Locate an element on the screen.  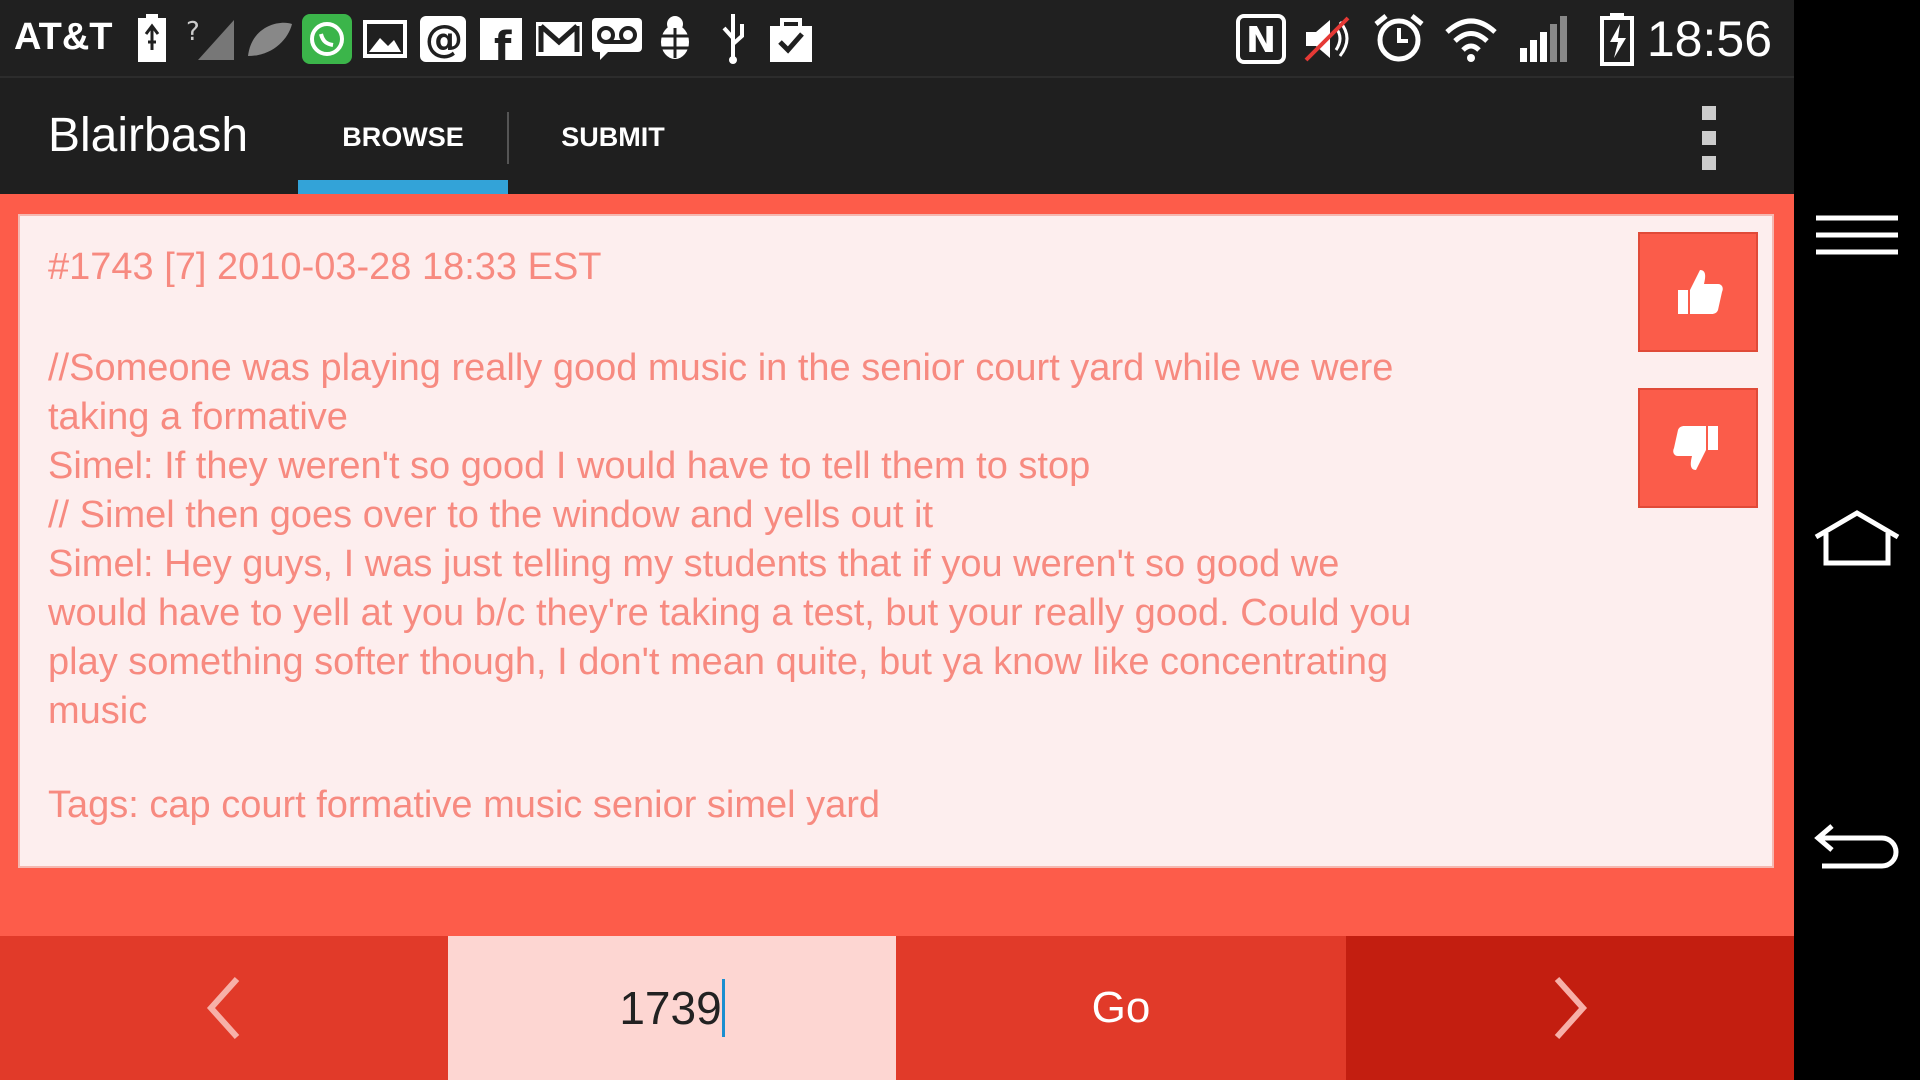
quote-meta: #1743 [7] 2010-03-28 18:33 EST is located at coordinates (325, 267).